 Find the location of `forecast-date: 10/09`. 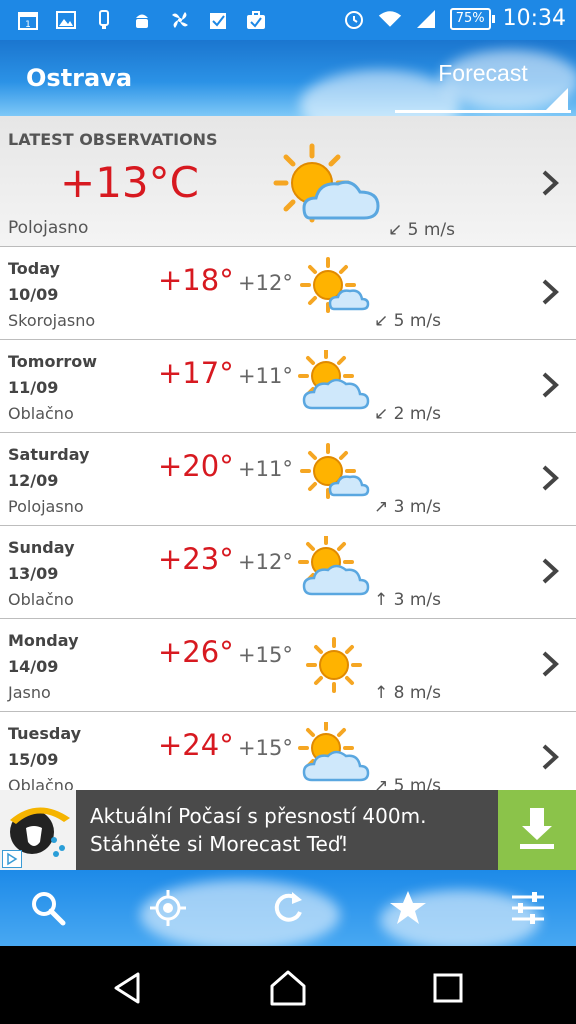

forecast-date: 10/09 is located at coordinates (33, 294).